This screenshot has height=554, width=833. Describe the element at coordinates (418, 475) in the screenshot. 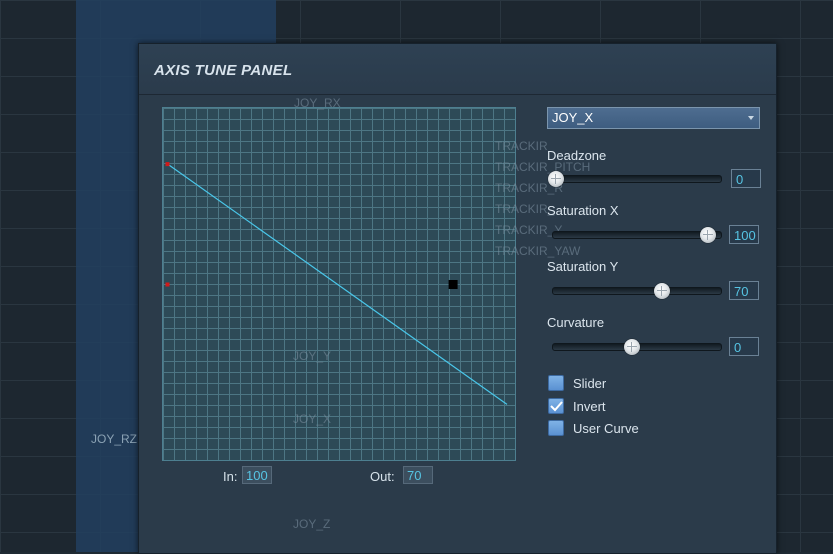

I see `out-value-field: 70` at that location.